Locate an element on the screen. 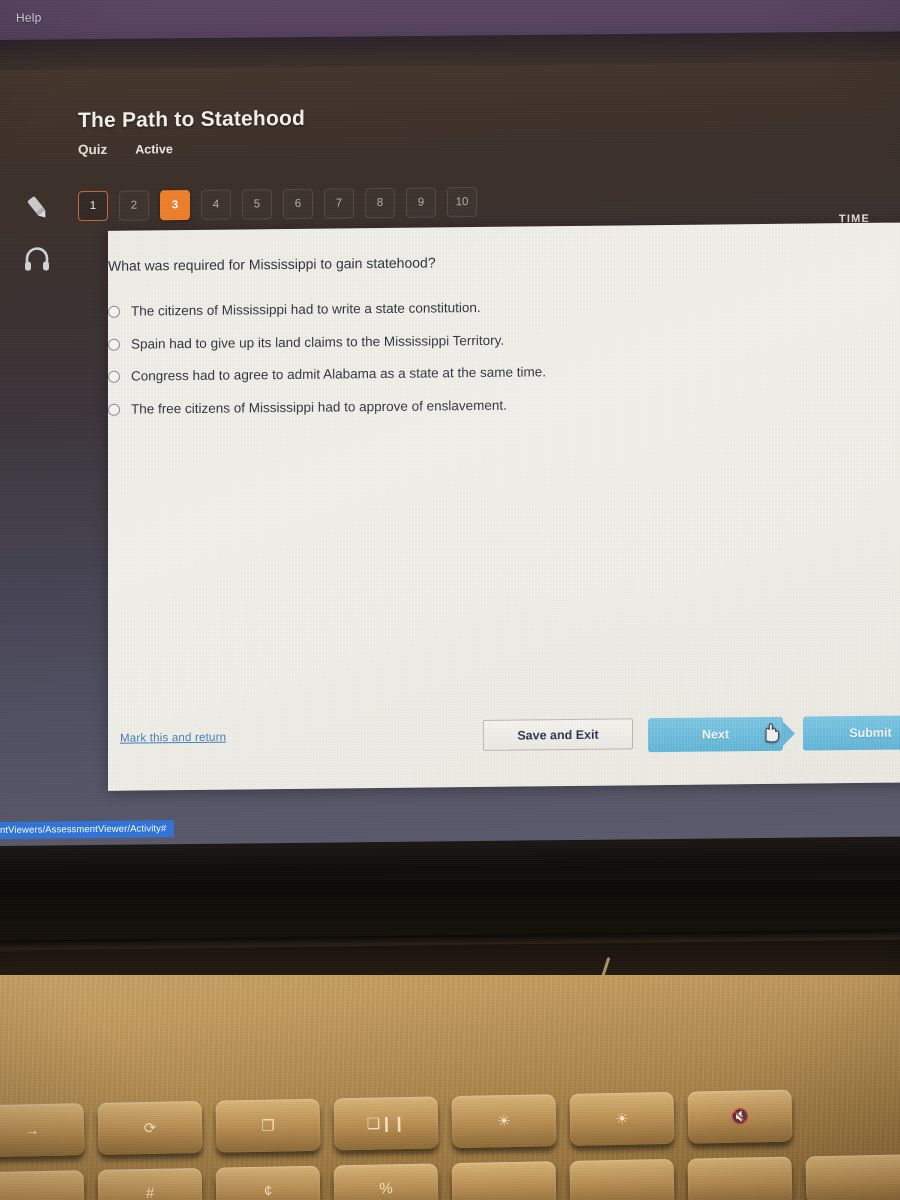  quiz-header: The Path to Statehood Quiz Active TIME 5 is located at coordinates (474, 173).